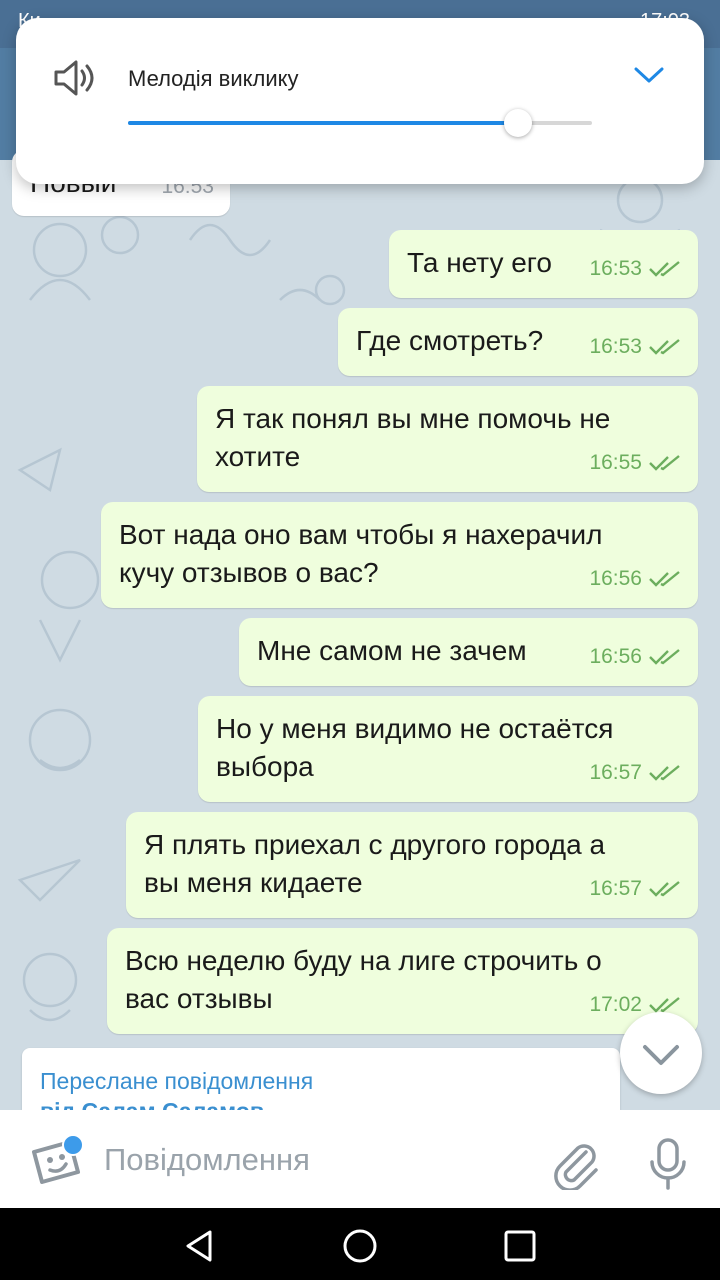  What do you see at coordinates (73, 1145) in the screenshot?
I see `notification-dot` at bounding box center [73, 1145].